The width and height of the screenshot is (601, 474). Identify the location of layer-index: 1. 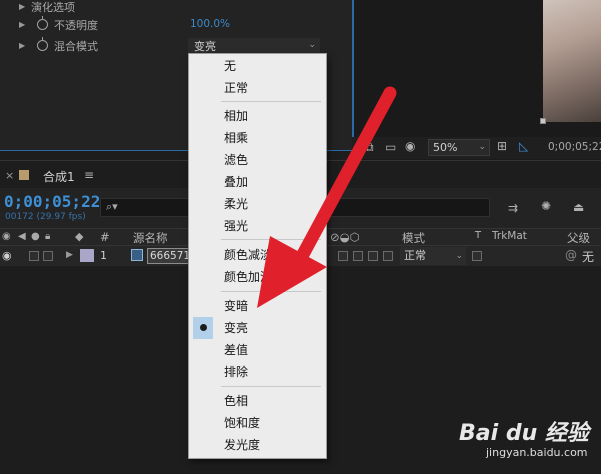
(103, 255).